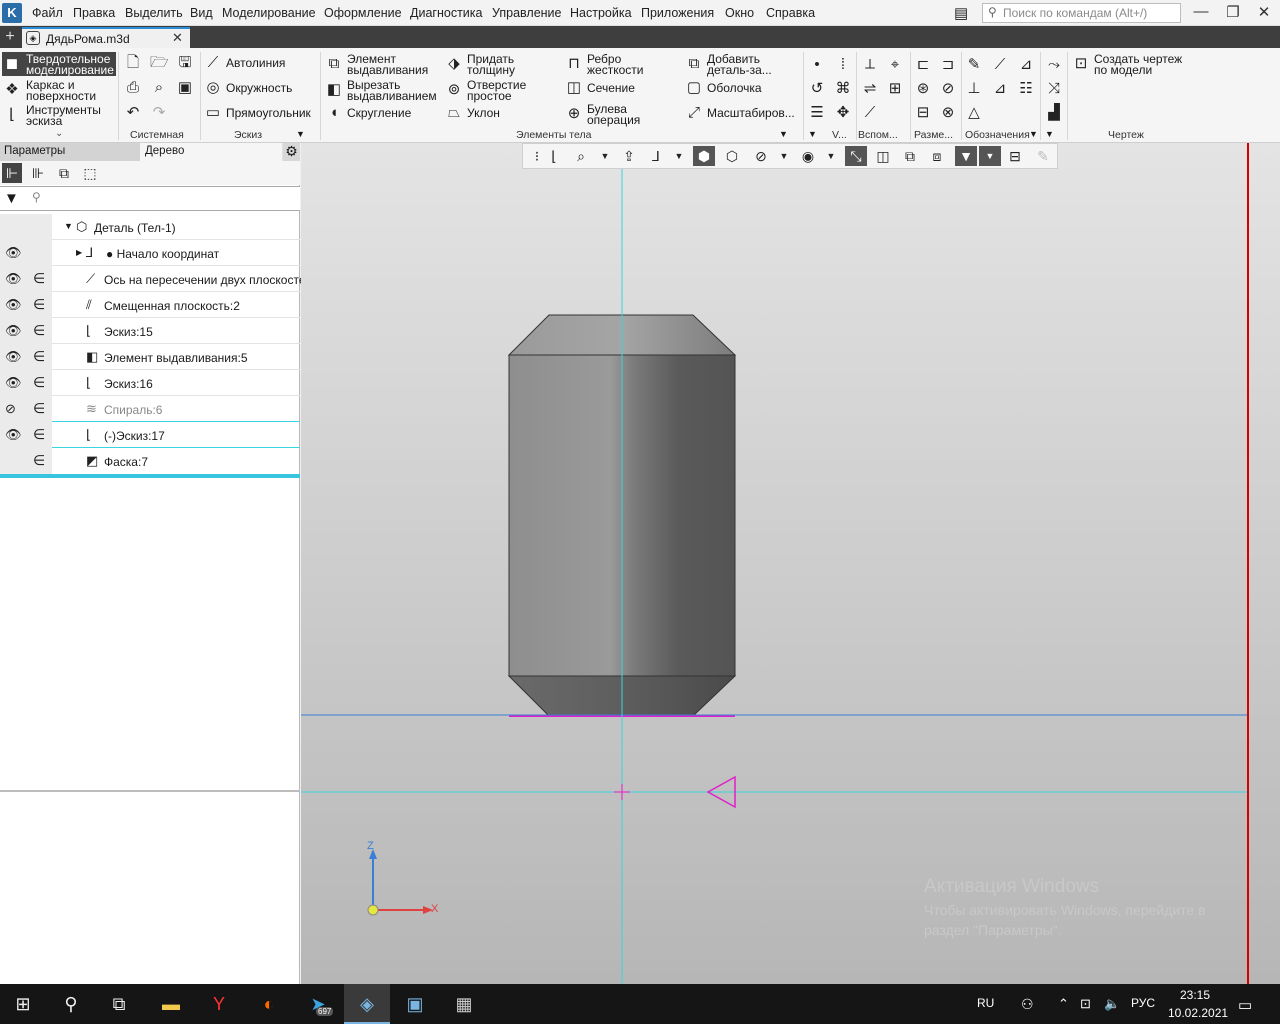  What do you see at coordinates (1027, 1004) in the screenshot?
I see `people-icon: ⚇` at bounding box center [1027, 1004].